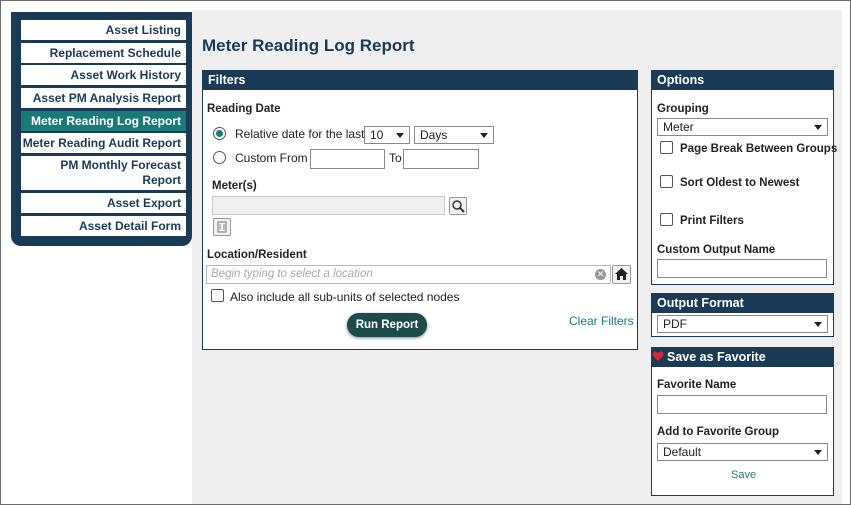 This screenshot has height=505, width=851. What do you see at coordinates (387, 135) in the screenshot?
I see `relative-count-select: 10` at bounding box center [387, 135].